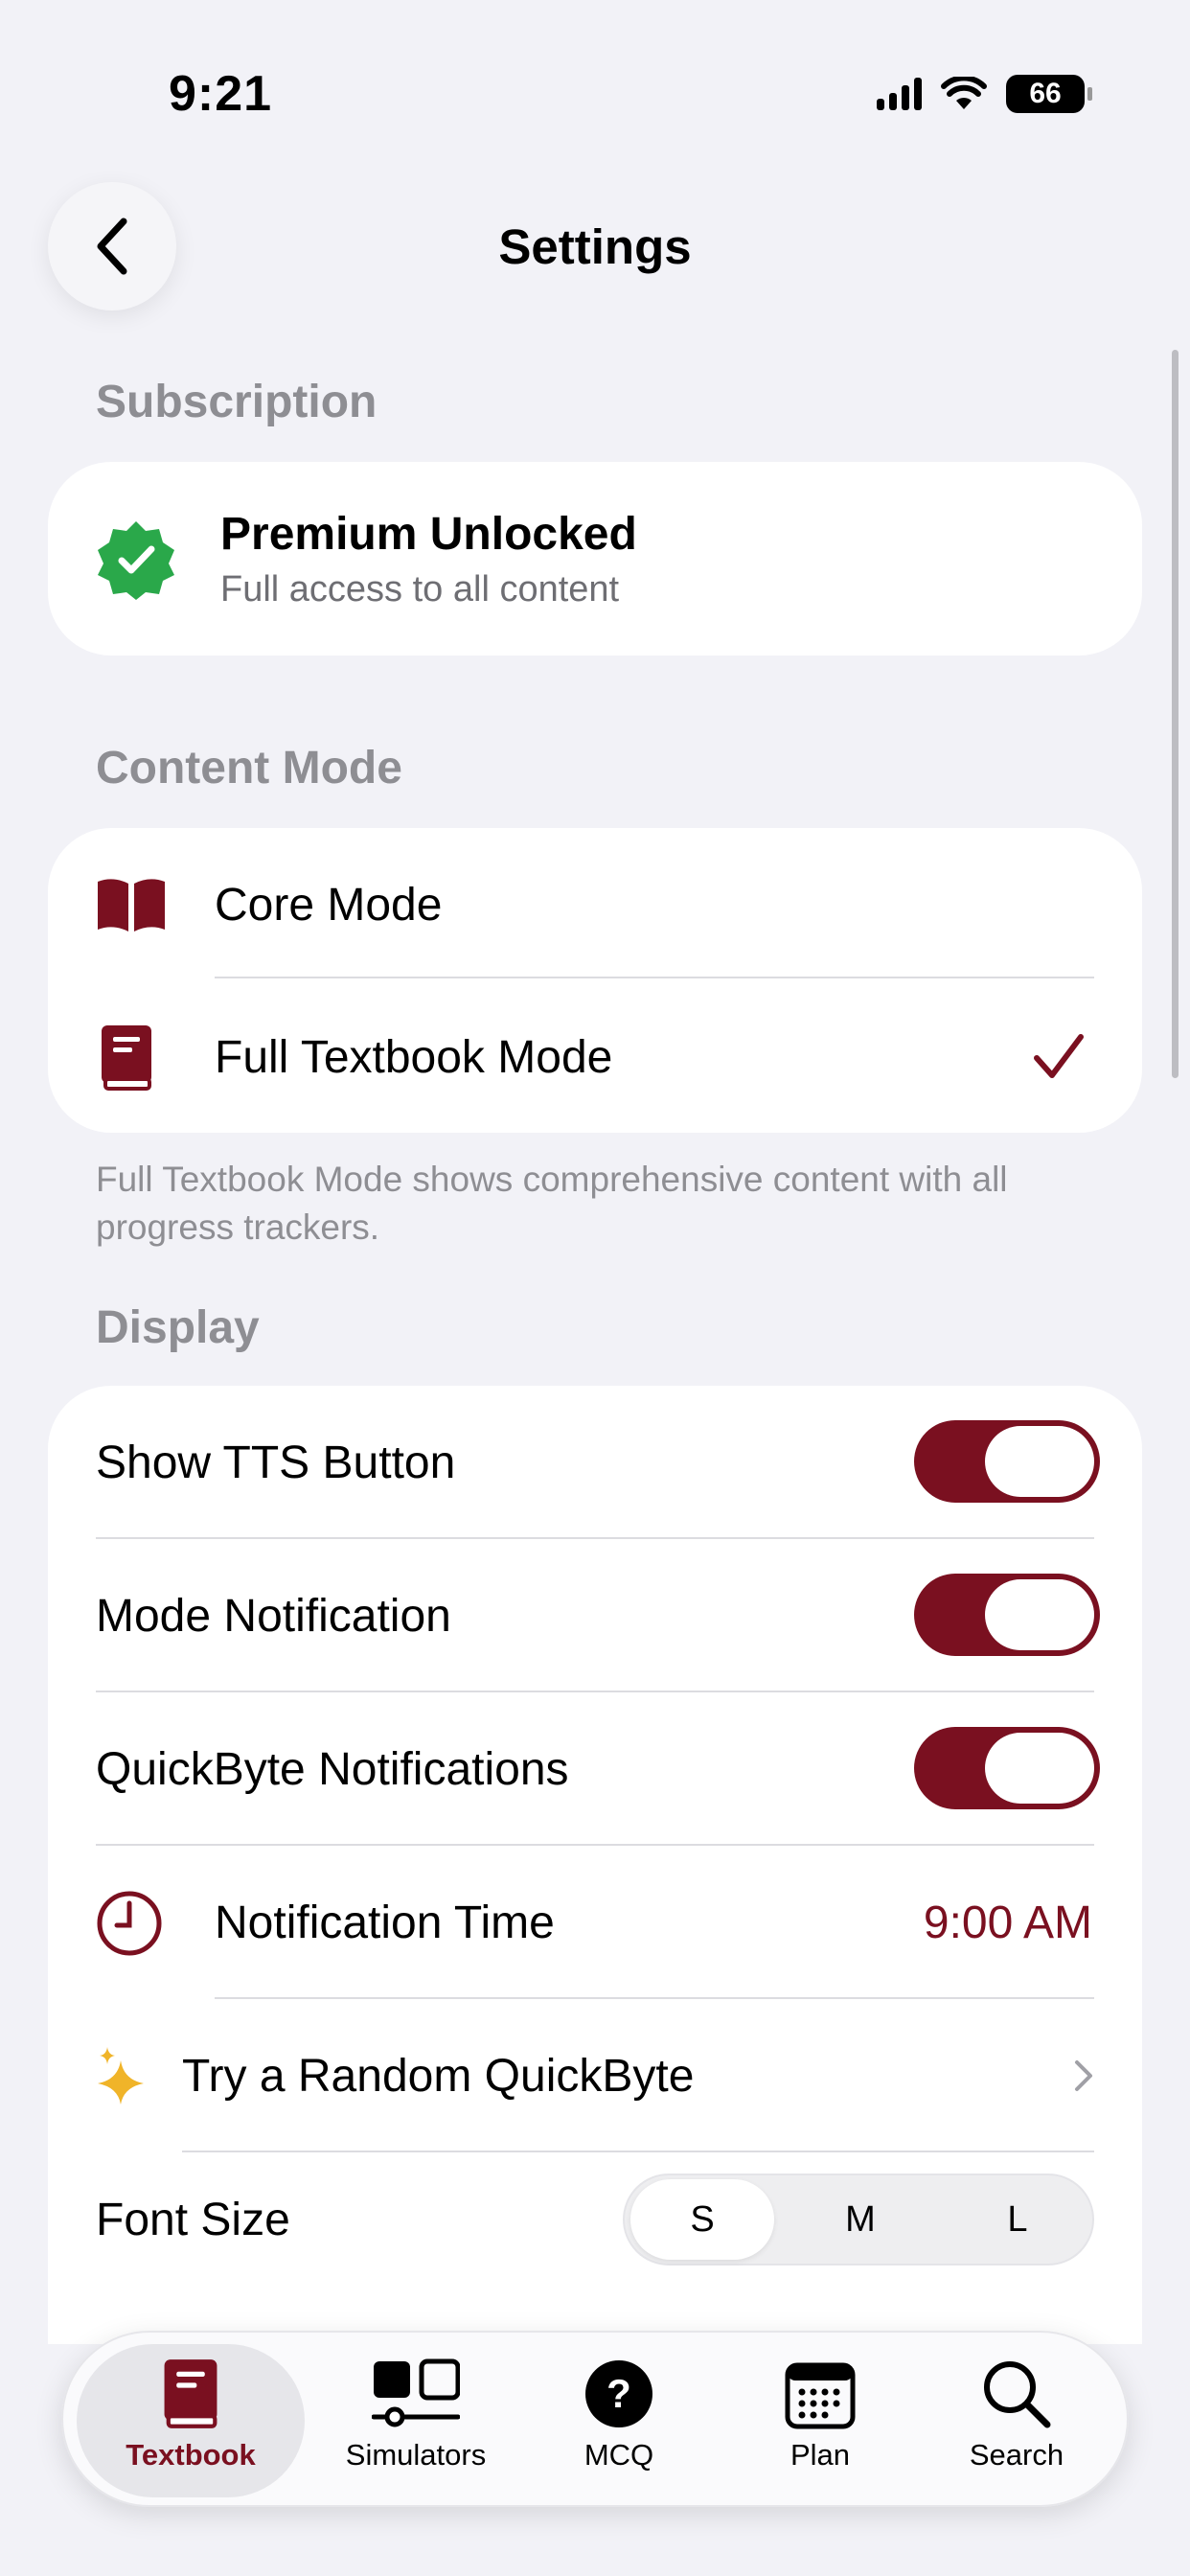 The image size is (1190, 2576). I want to click on subscription-title: Premium Unlocked, so click(429, 534).